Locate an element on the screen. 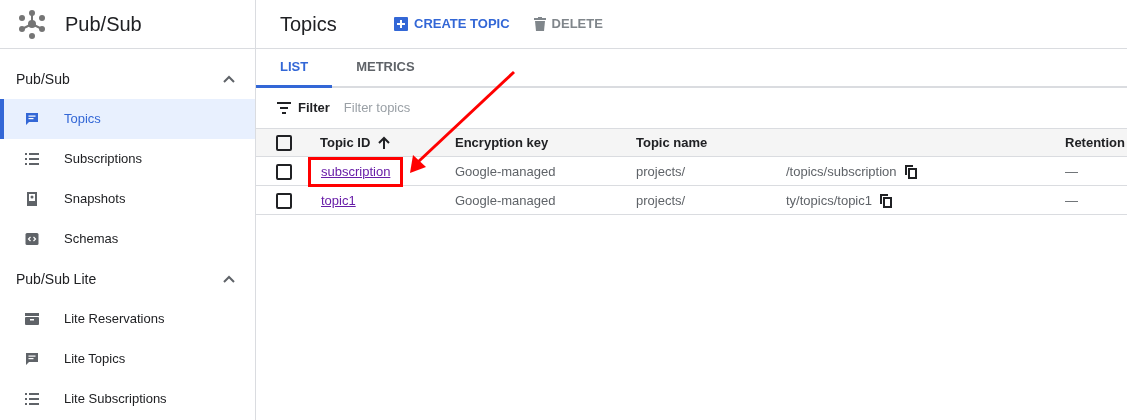  frame-icon is located at coordinates (32, 199).